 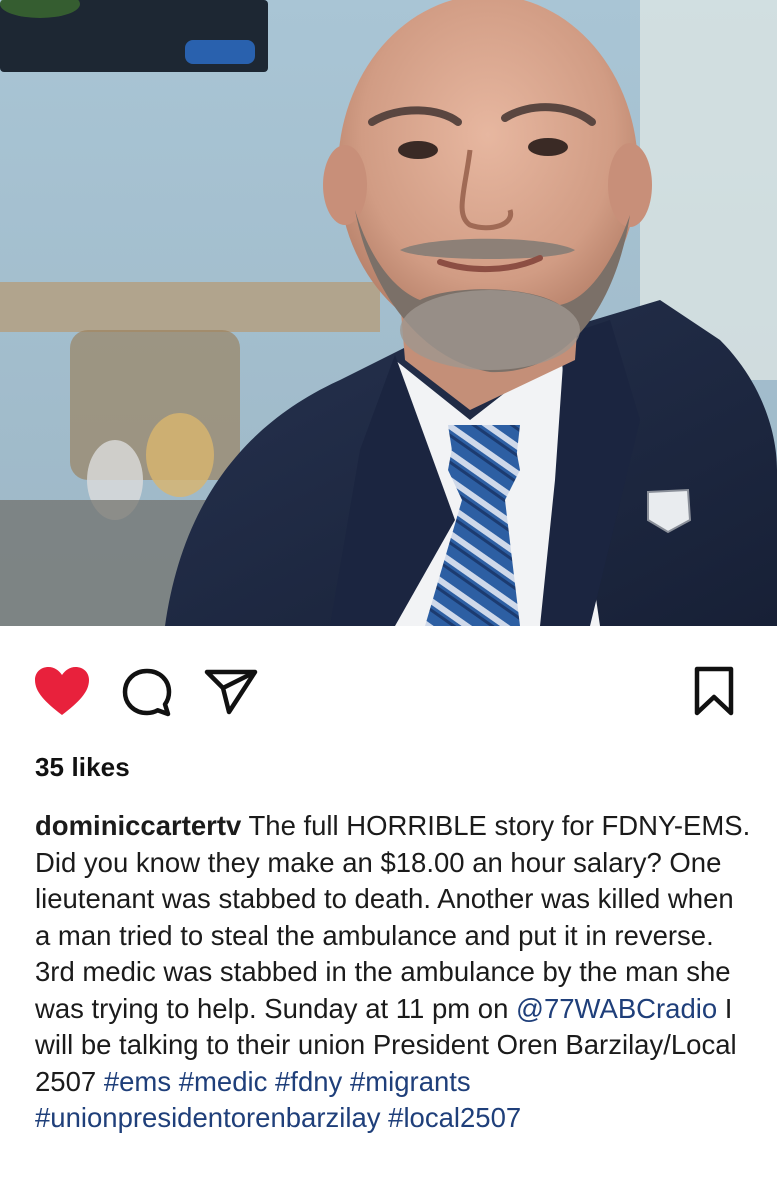 I want to click on hashtag-ems: #ems, so click(x=137, y=1081).